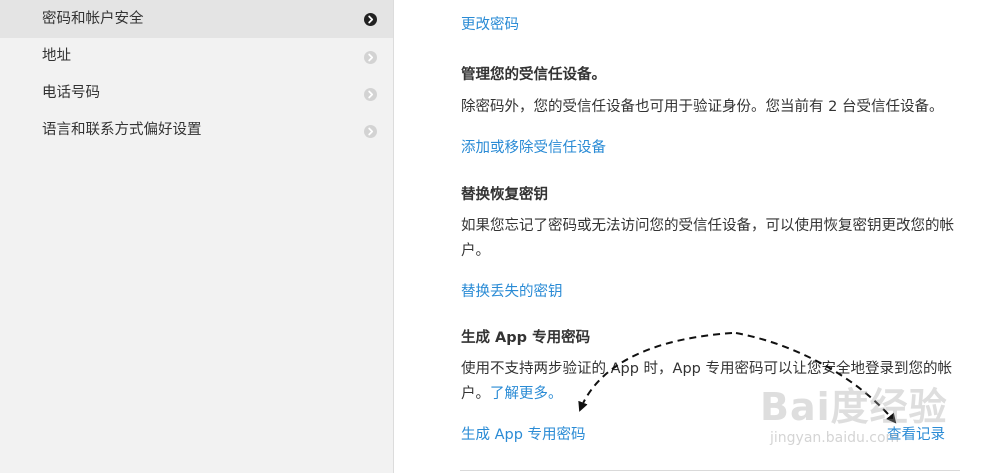  Describe the element at coordinates (526, 338) in the screenshot. I see `app-password-heading: 生成 App 专用密码` at that location.